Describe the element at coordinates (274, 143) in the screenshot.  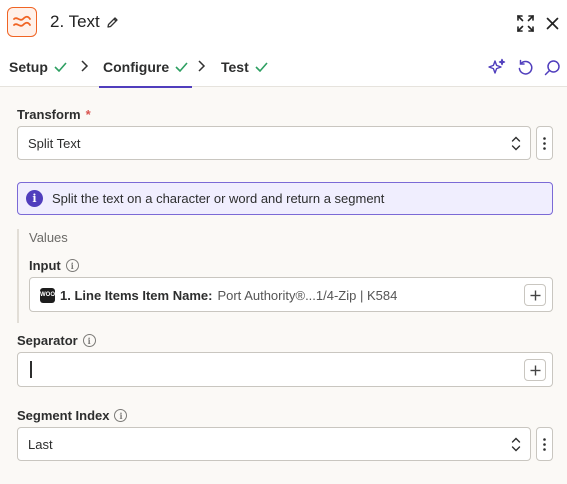
I see `transform-select: Split Text` at that location.